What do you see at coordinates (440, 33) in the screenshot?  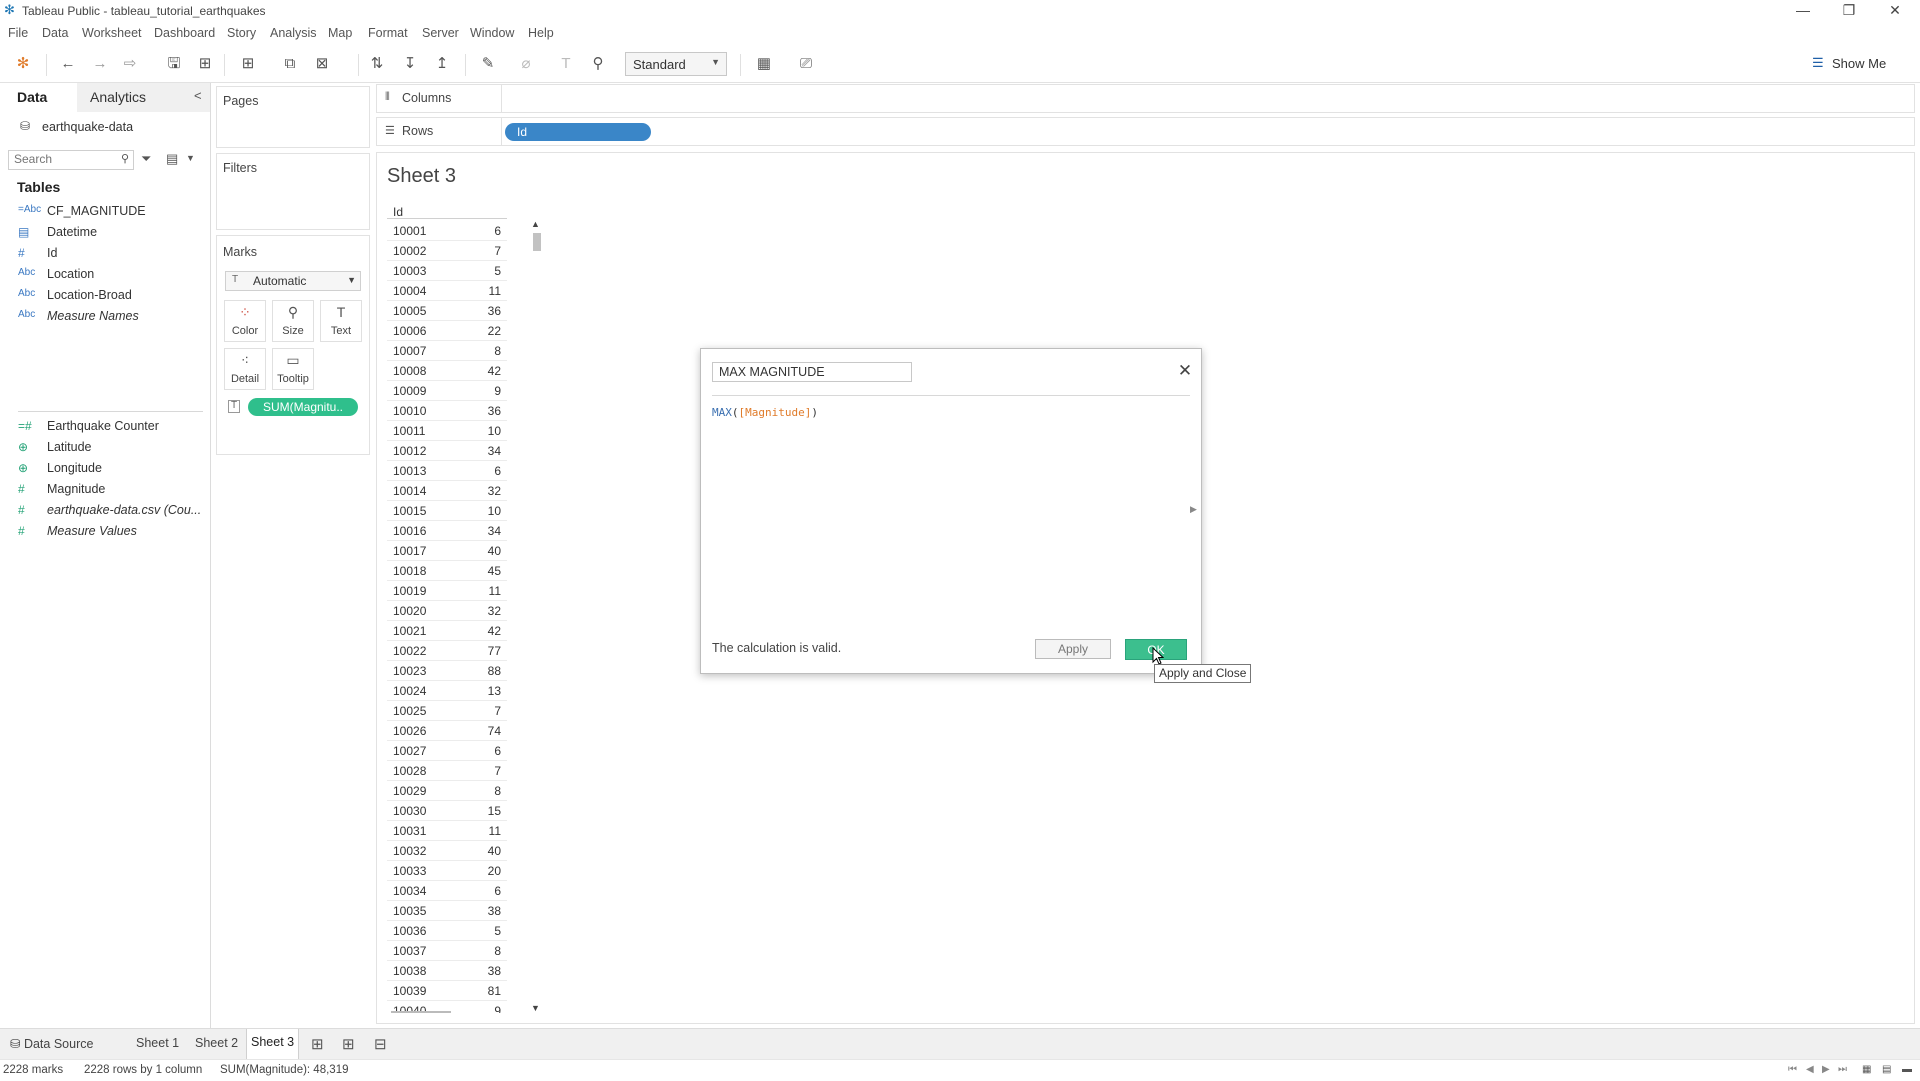 I see `menu-server: Server` at bounding box center [440, 33].